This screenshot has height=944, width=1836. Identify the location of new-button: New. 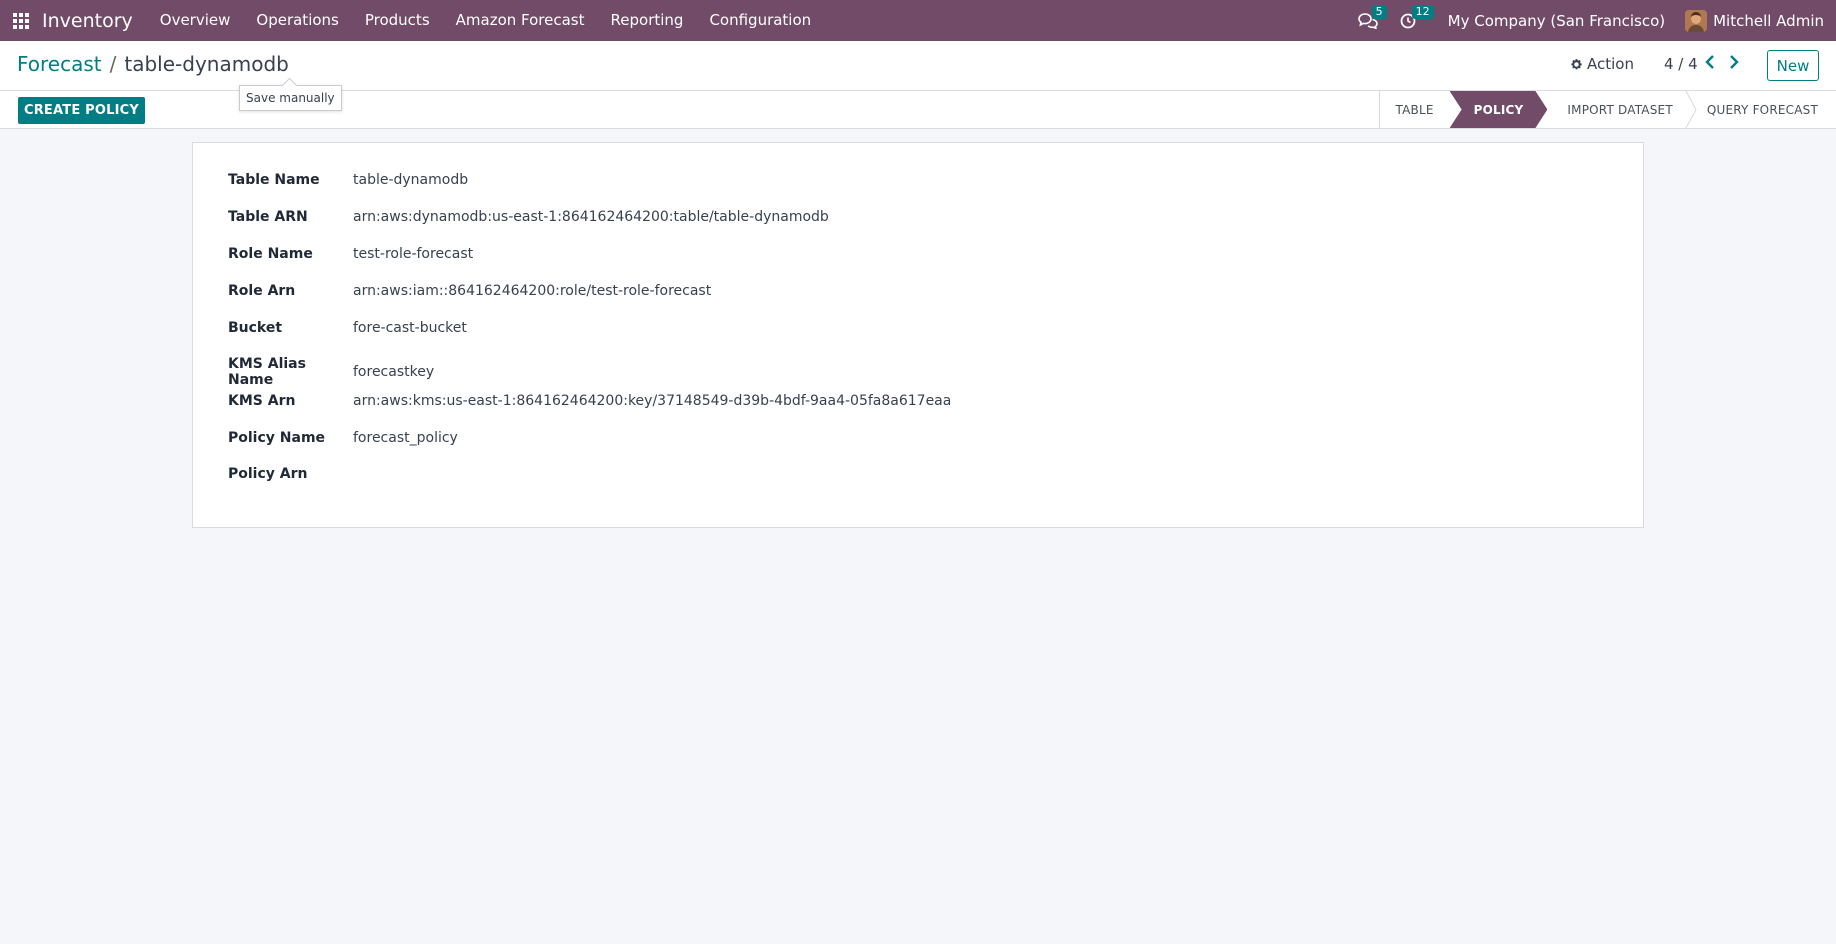
(1793, 65).